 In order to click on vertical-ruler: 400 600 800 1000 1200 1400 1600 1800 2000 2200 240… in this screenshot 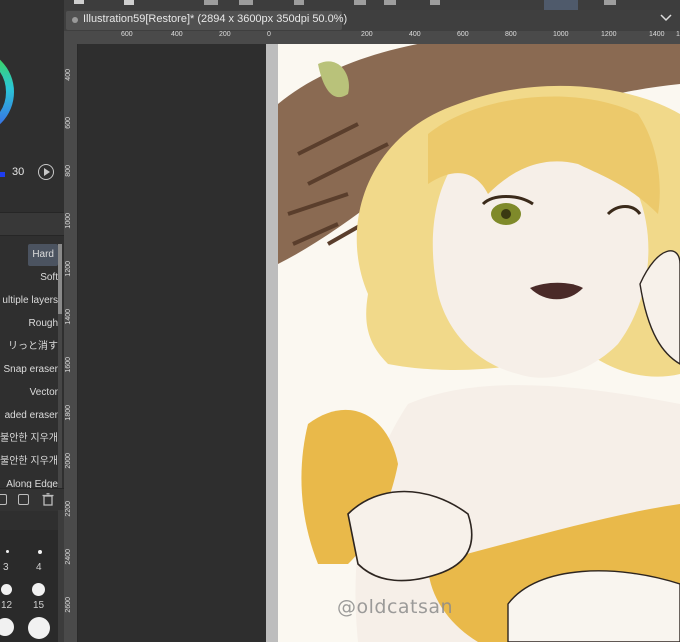, I will do `click(71, 343)`.